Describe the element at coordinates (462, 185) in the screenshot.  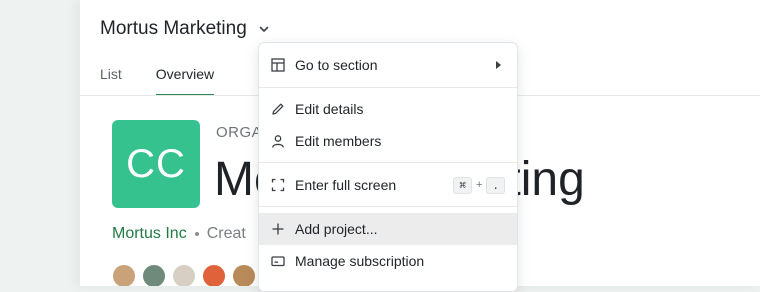
I see `command-key: ⌘` at that location.